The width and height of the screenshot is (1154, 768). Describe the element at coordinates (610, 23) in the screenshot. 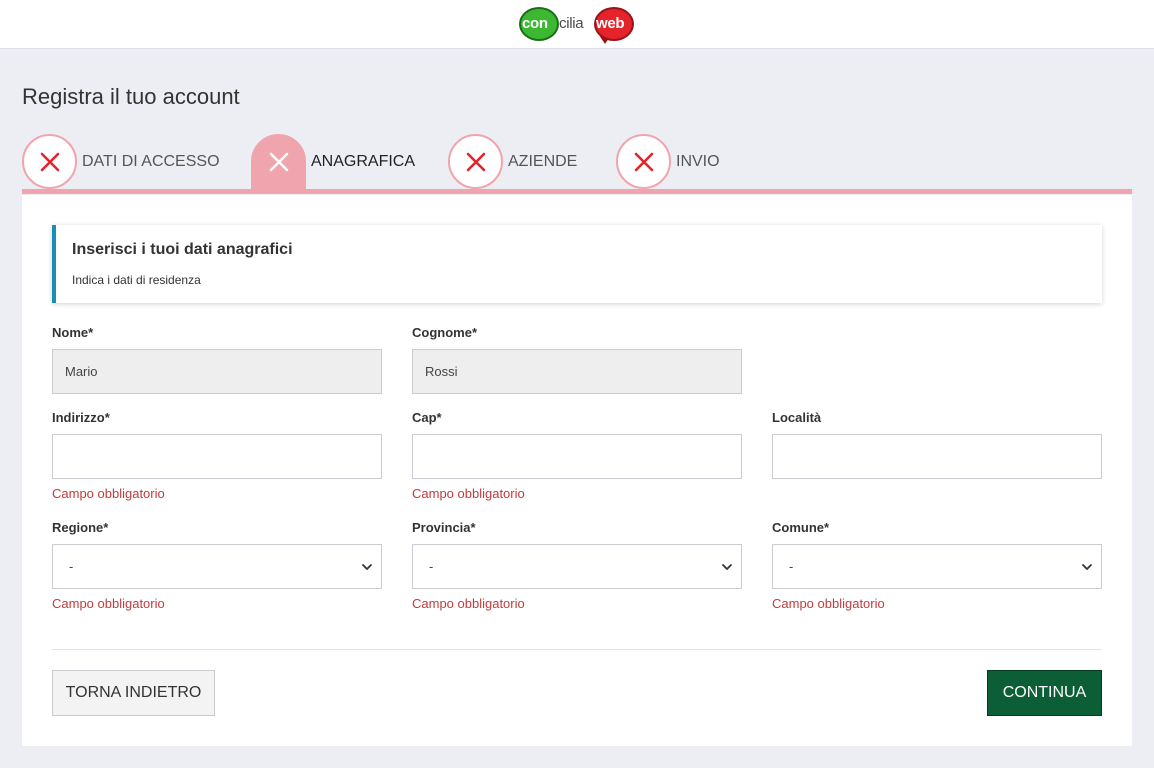

I see `logo-text-web: web` at that location.